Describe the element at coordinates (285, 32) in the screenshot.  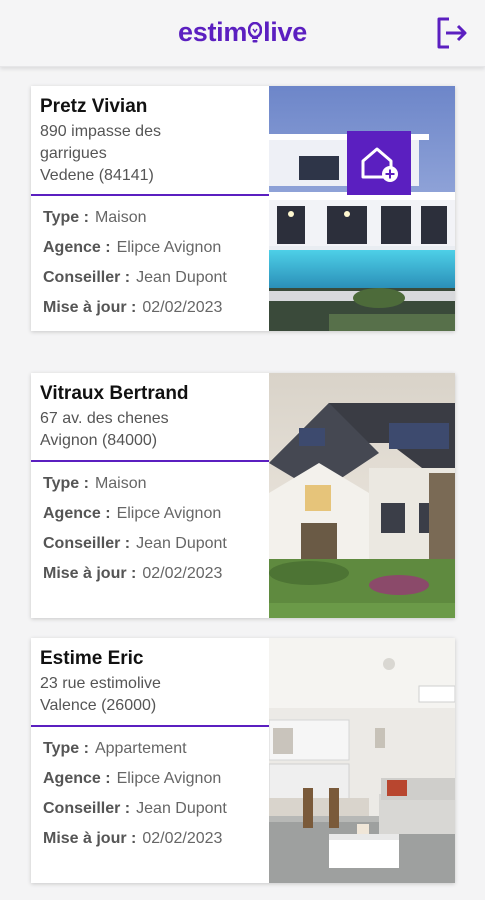
I see `logo-text-right: live` at that location.